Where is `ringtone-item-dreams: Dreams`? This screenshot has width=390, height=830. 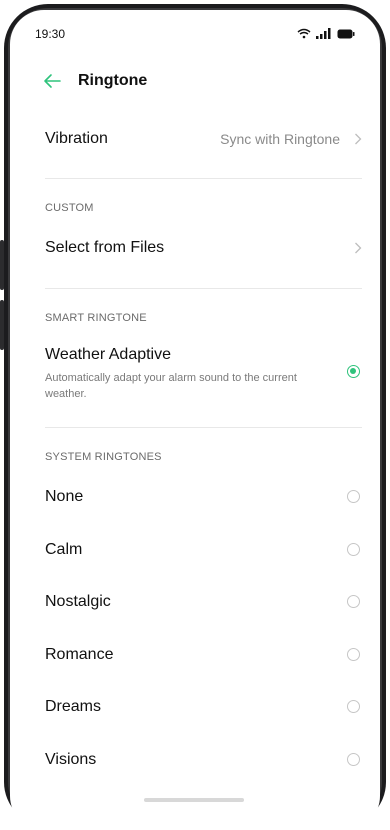 ringtone-item-dreams: Dreams is located at coordinates (203, 707).